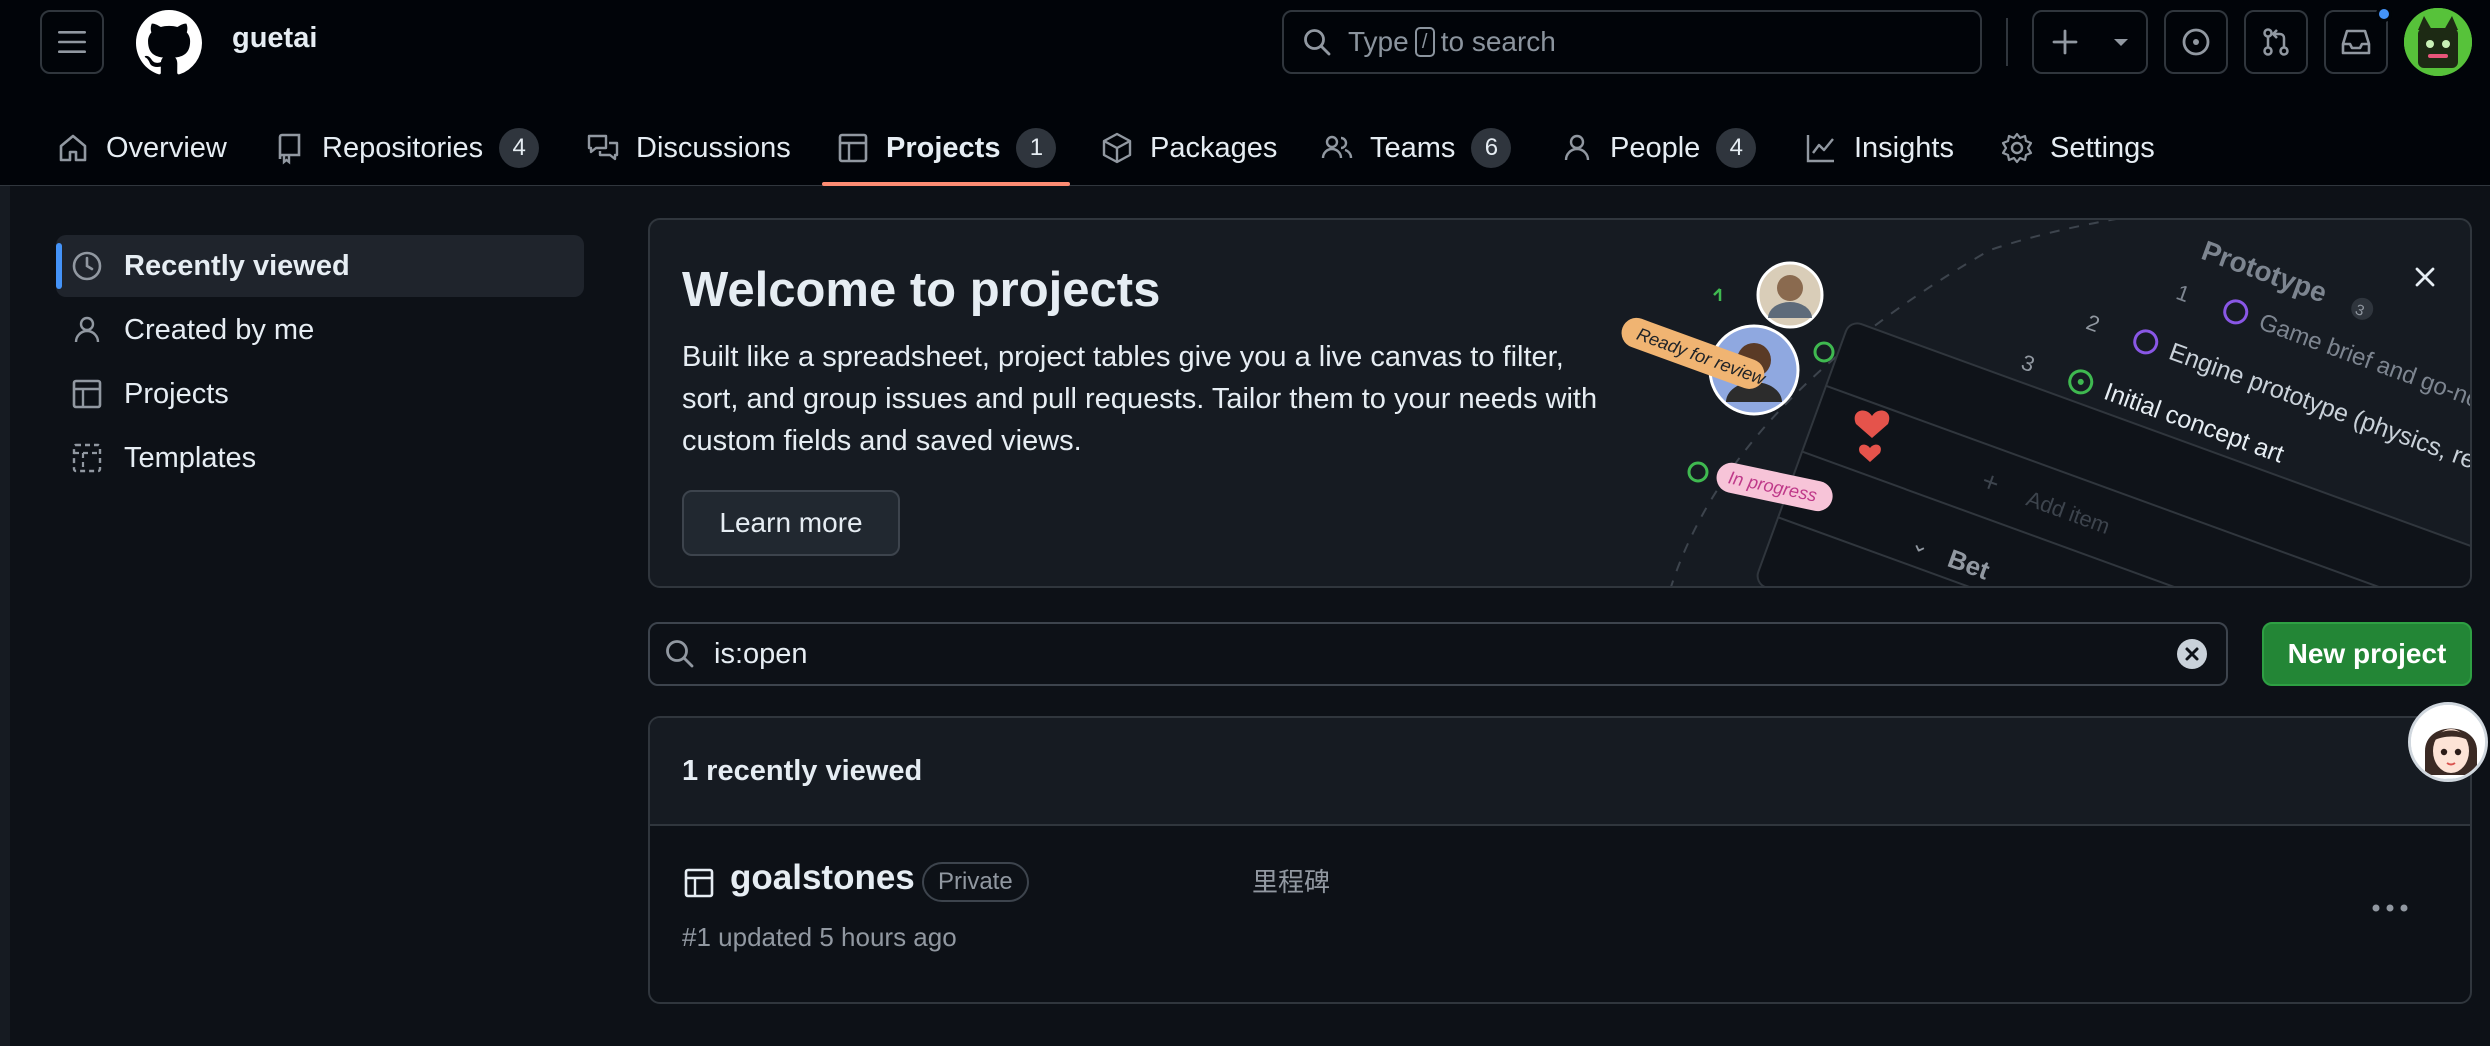 Image resolution: width=2490 pixels, height=1046 pixels. I want to click on search-suffix: to search, so click(1498, 41).